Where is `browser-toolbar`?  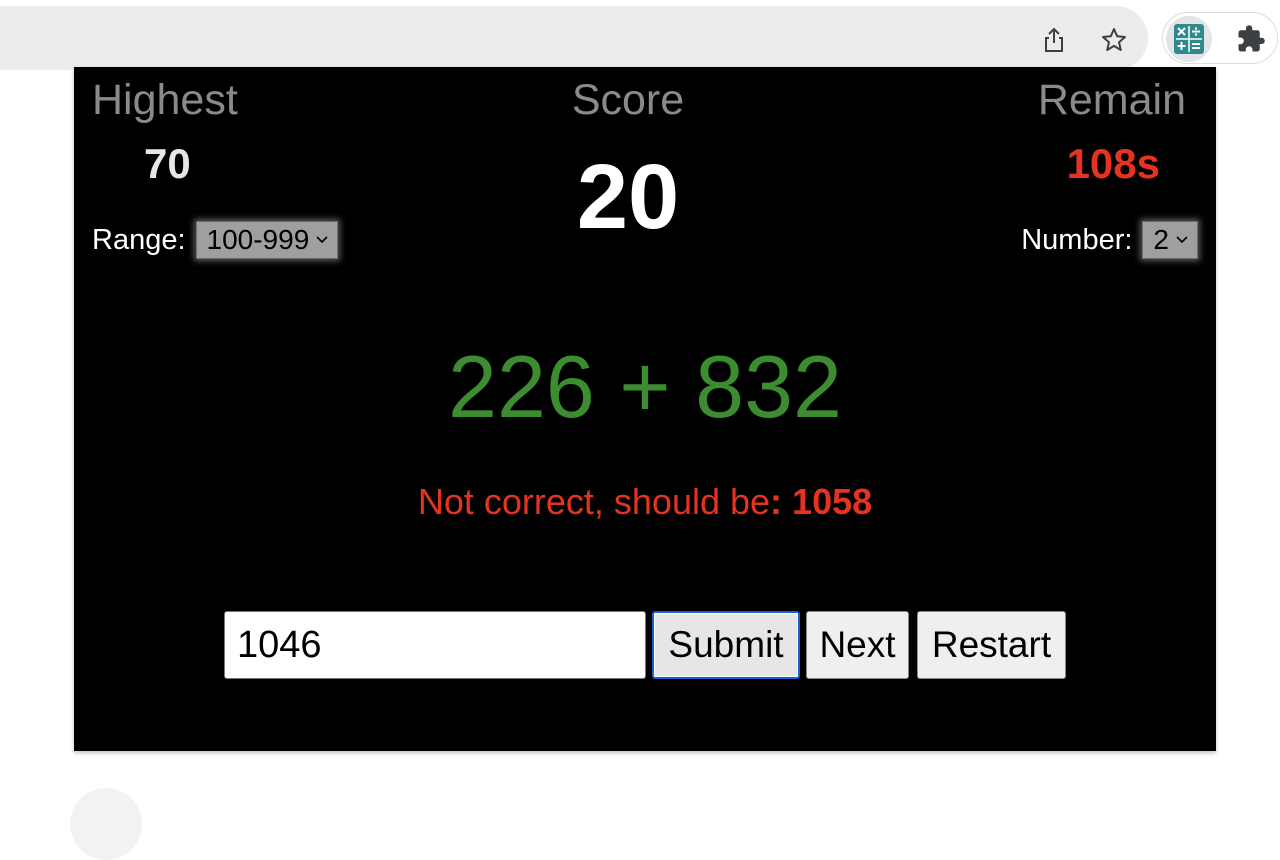 browser-toolbar is located at coordinates (640, 36).